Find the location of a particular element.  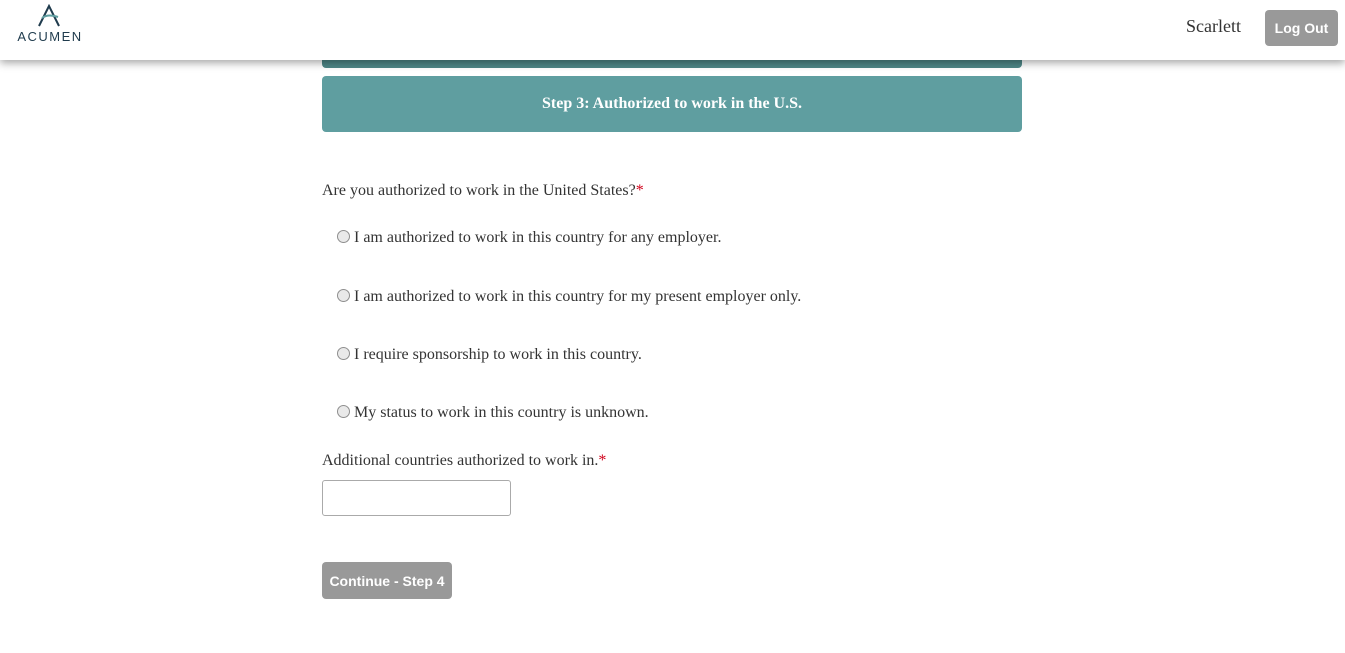

acumen-logo: ACUMEN is located at coordinates (48, 25).